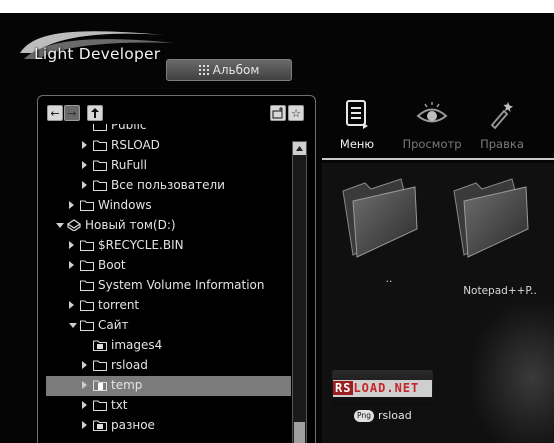  What do you see at coordinates (127, 385) in the screenshot?
I see `tree-row-label: temp` at bounding box center [127, 385].